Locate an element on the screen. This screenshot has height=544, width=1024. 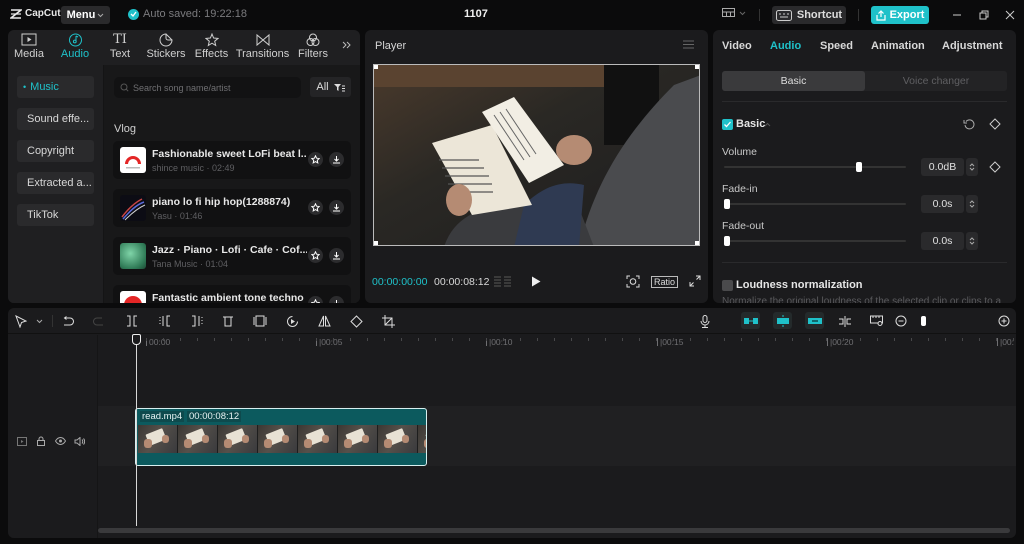
track-visibility-button is located at coordinates (60, 441).